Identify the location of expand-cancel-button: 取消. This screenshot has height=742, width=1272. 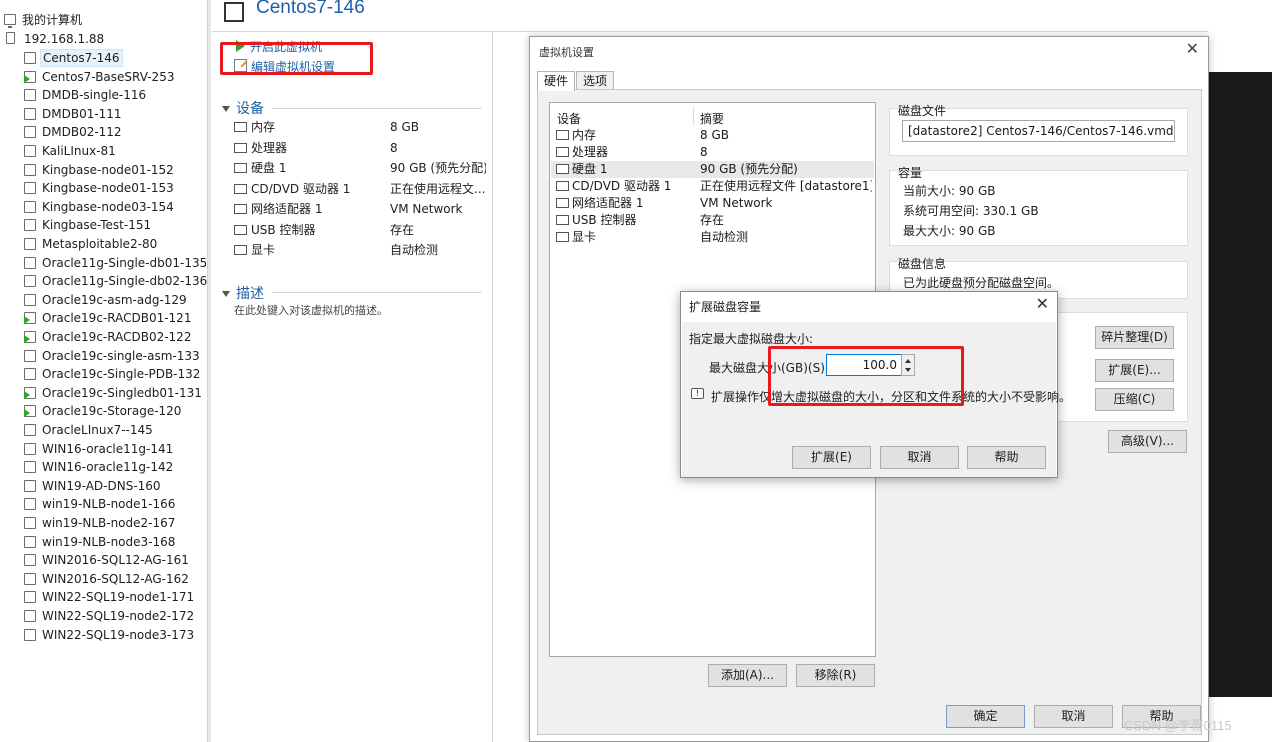
(919, 457).